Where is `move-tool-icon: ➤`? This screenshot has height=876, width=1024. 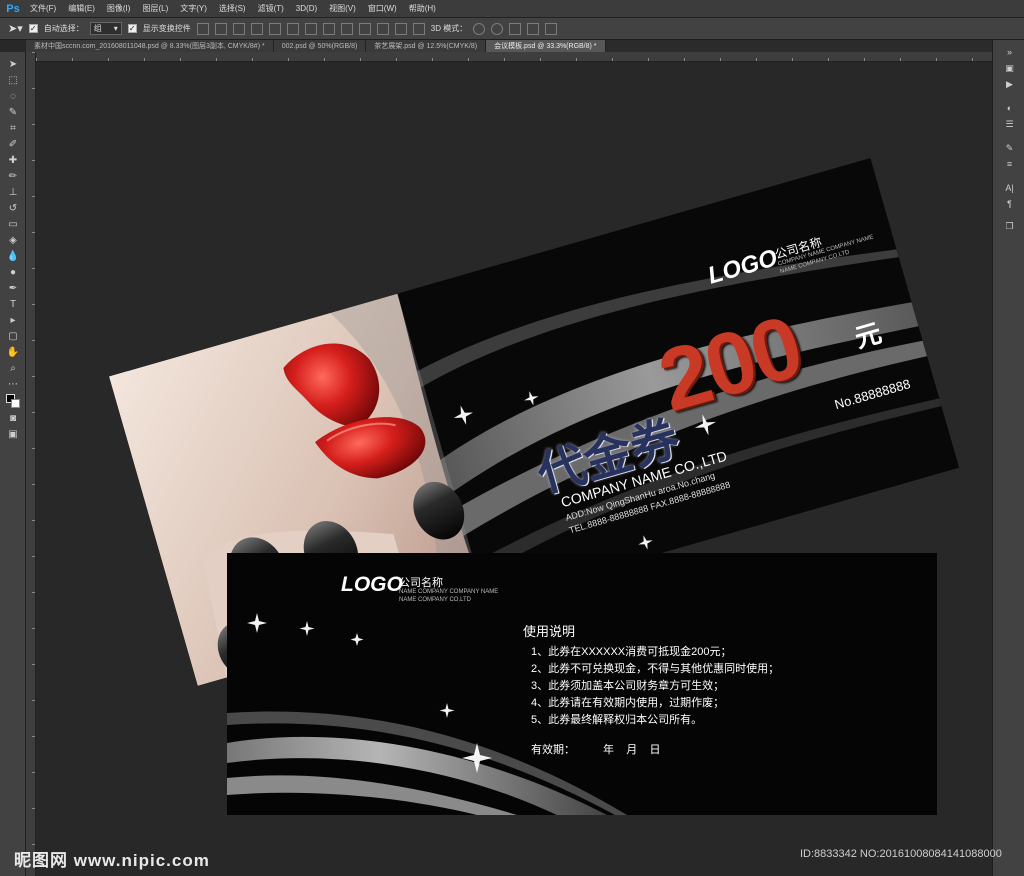 move-tool-icon: ➤ is located at coordinates (13, 64).